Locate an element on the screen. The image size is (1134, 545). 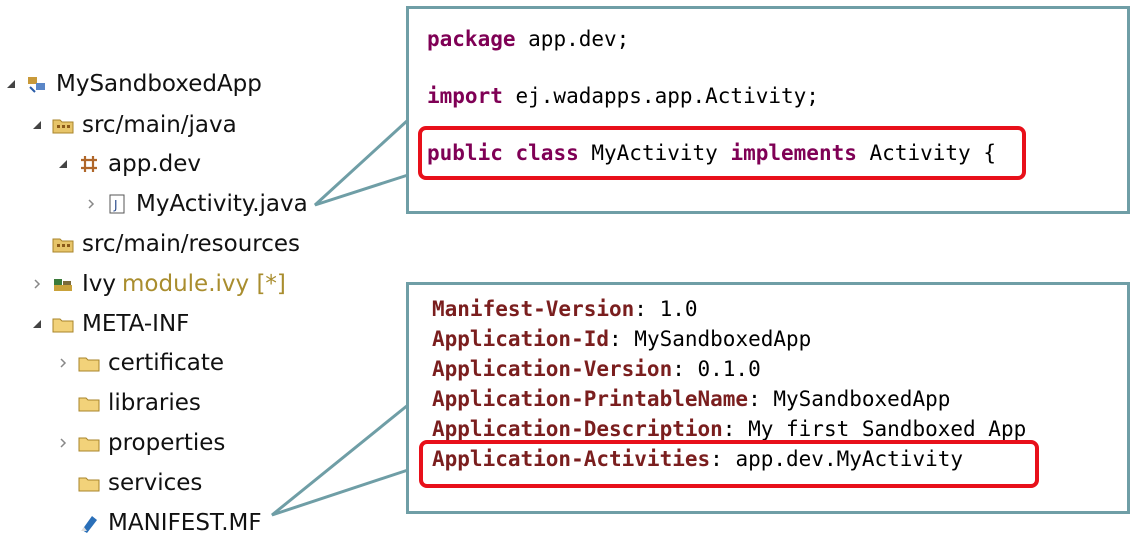
manifest-key: Application-PrintableName is located at coordinates (590, 399).